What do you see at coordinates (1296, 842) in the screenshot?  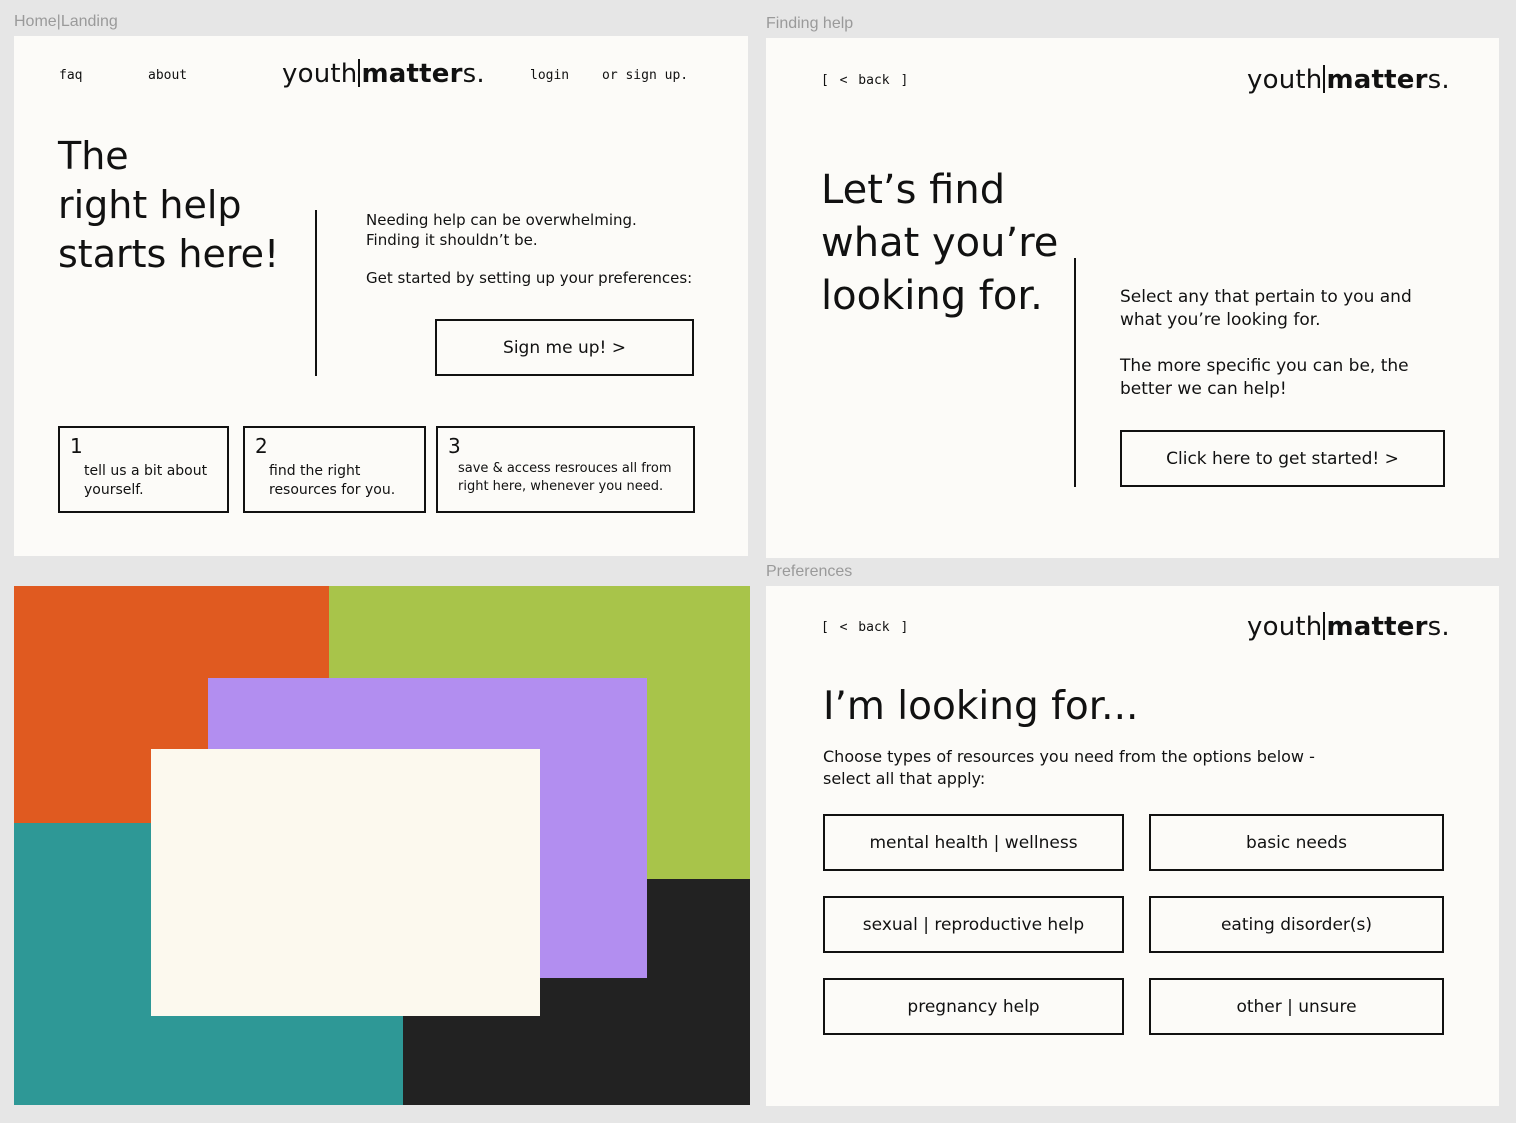 I see `option-basic-needs: basic needs` at bounding box center [1296, 842].